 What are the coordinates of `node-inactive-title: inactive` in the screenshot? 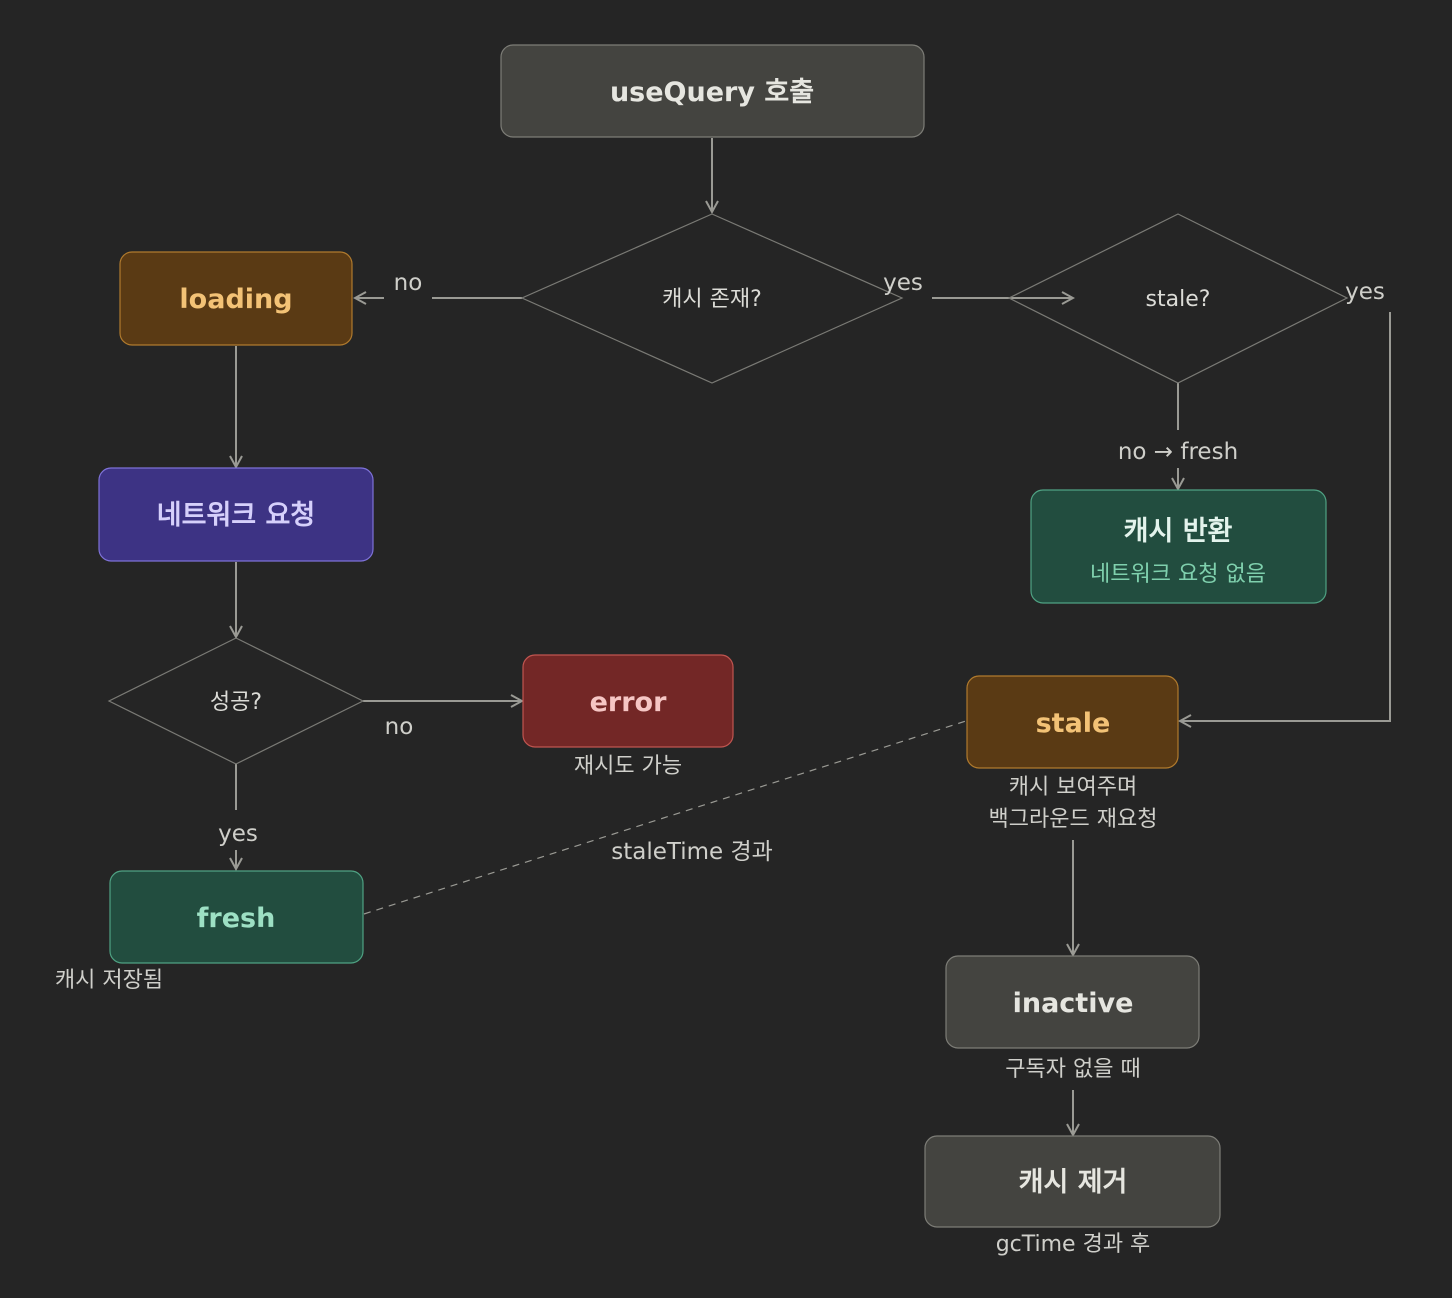 It's located at (1073, 1003).